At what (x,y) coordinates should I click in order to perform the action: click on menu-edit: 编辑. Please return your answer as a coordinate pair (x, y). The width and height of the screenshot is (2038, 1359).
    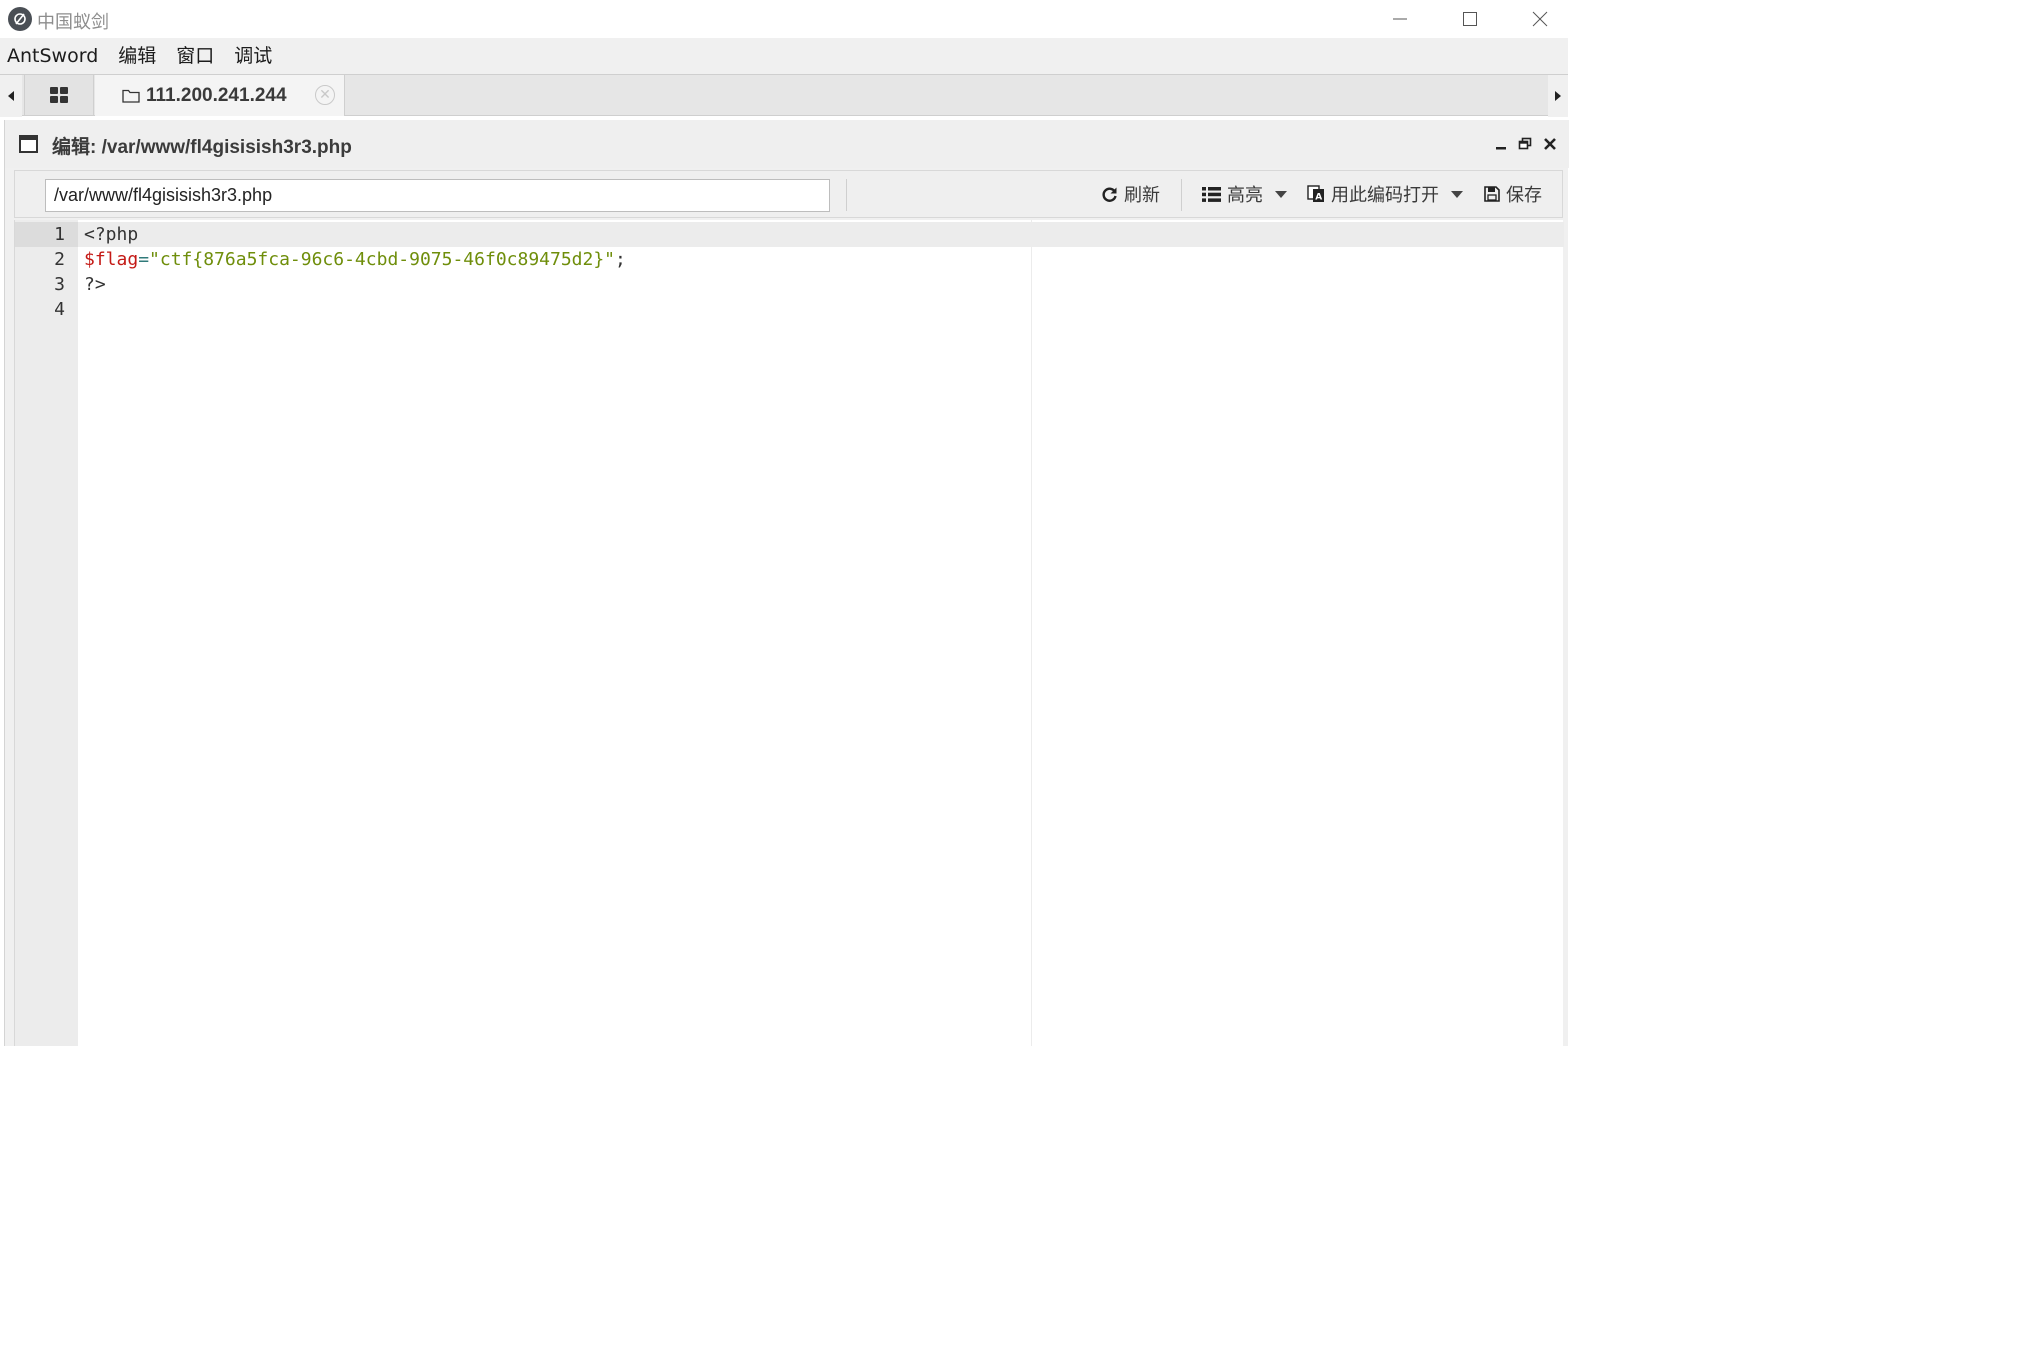
    Looking at the image, I should click on (137, 56).